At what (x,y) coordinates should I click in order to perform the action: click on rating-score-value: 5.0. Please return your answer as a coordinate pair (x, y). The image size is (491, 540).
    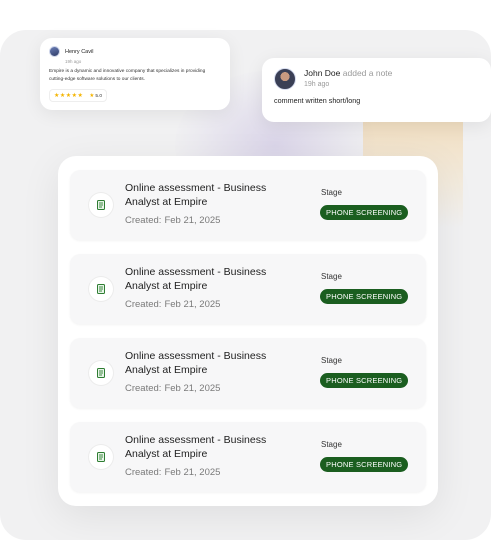
    Looking at the image, I should click on (99, 96).